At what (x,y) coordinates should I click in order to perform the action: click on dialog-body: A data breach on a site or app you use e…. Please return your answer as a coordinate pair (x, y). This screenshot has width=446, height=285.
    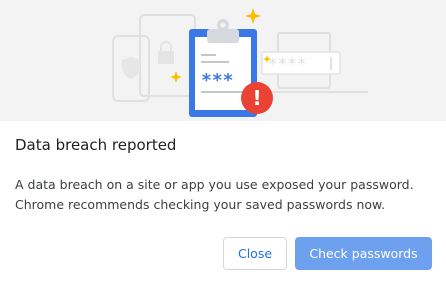
    Looking at the image, I should click on (225, 195).